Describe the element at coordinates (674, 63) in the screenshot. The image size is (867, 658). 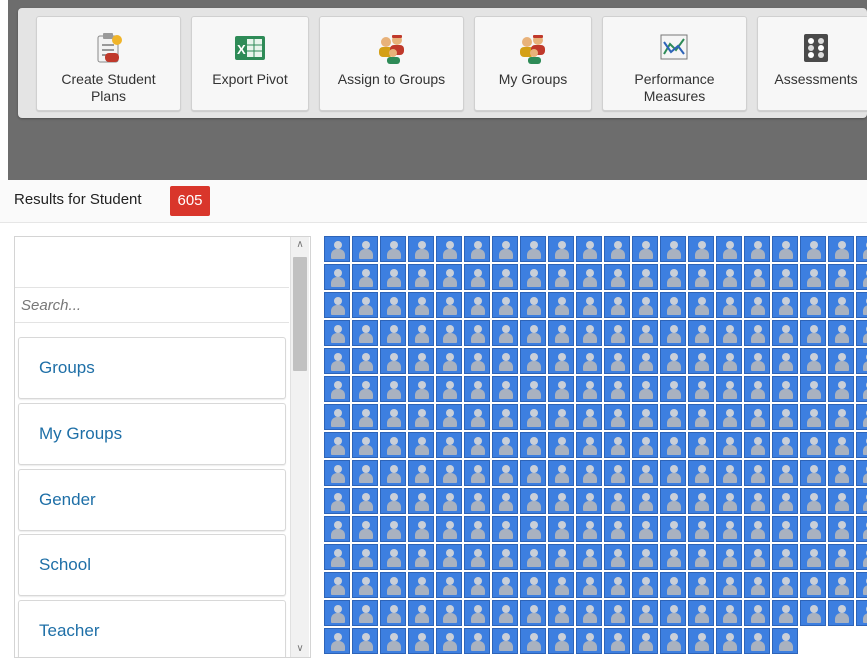
I see `performance-measures-button: Performance Measures` at that location.